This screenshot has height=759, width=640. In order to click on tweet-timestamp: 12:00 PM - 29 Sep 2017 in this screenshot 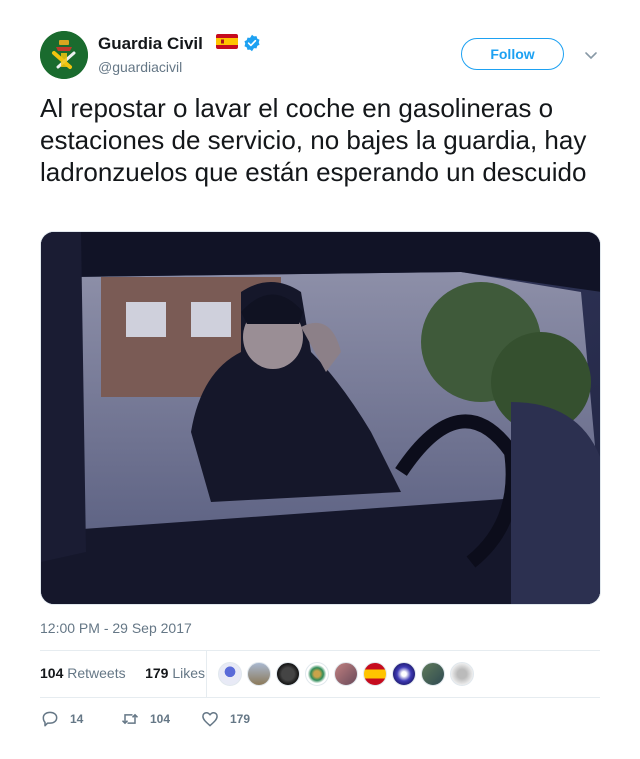, I will do `click(116, 628)`.